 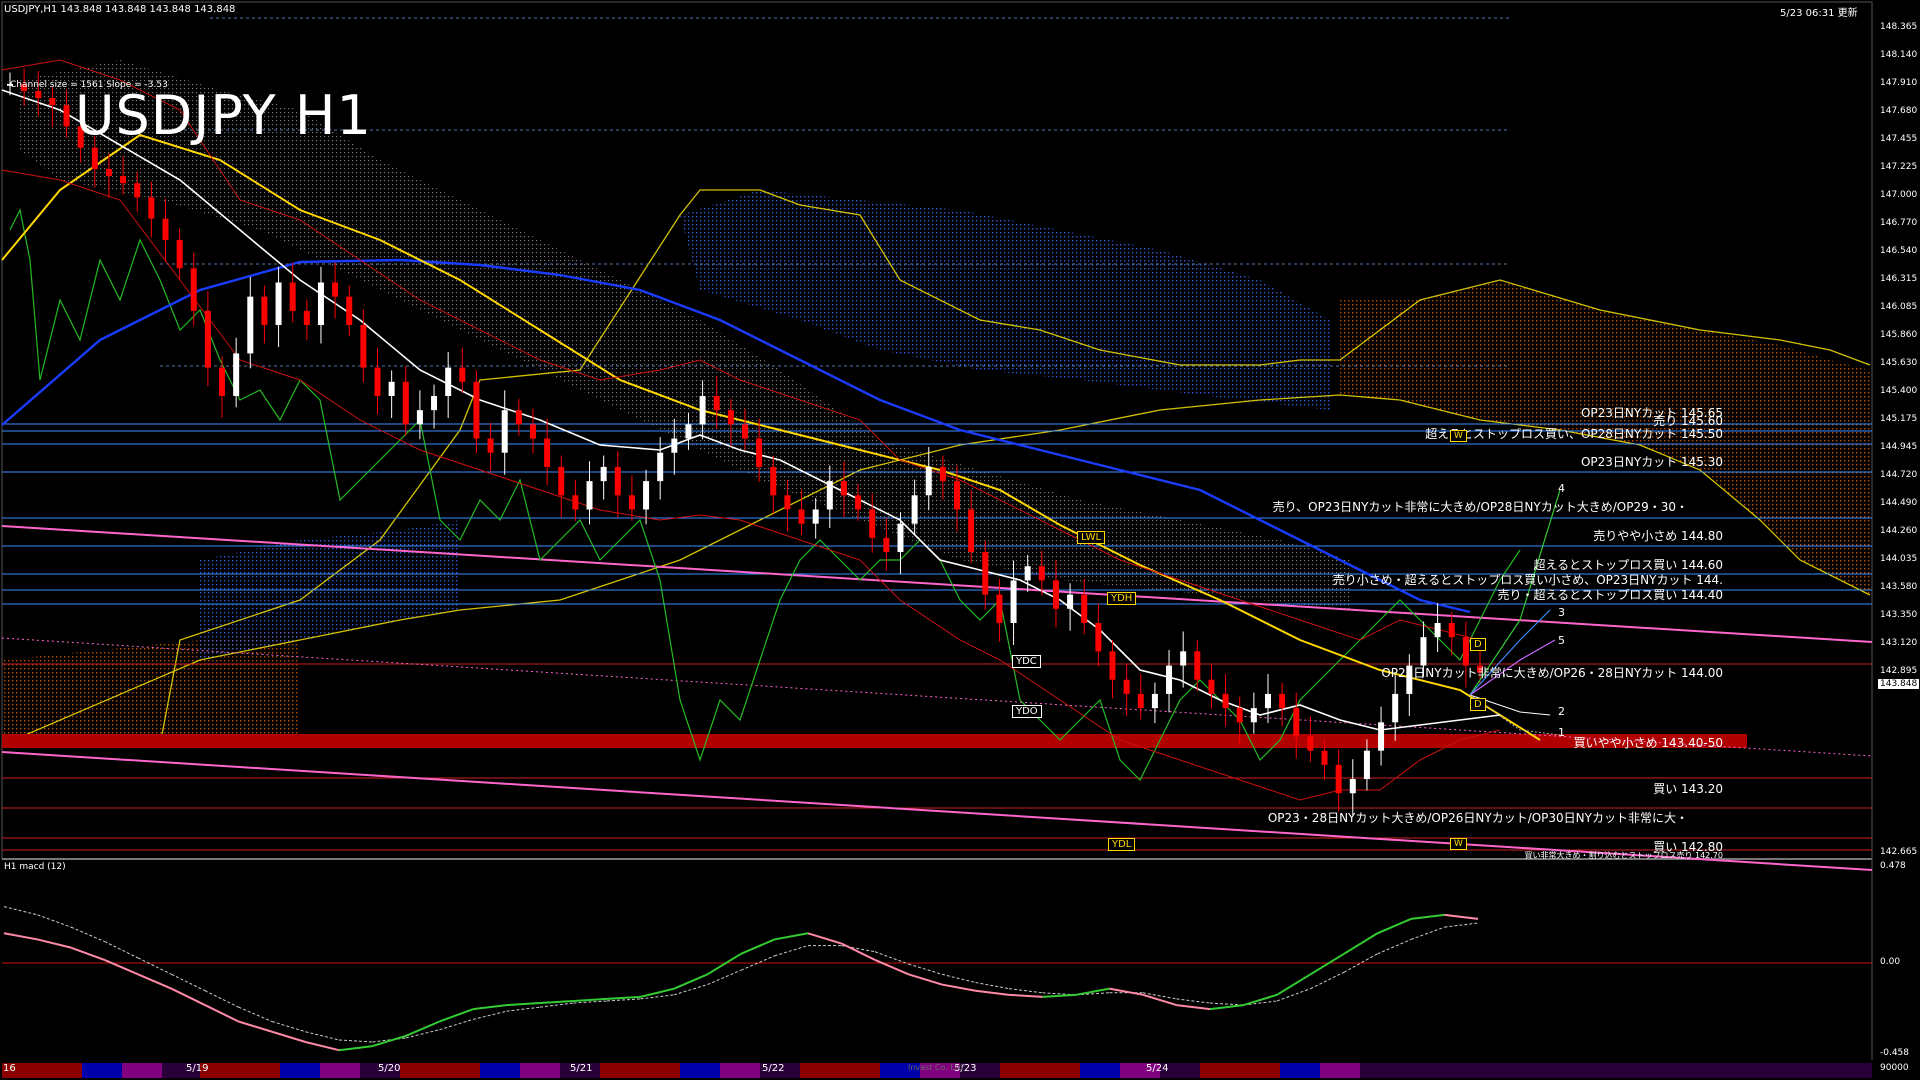 What do you see at coordinates (1610, 595) in the screenshot?
I see `order-label-sell-stop-144-40: 売り・超えるとストップロス買い 144.40` at bounding box center [1610, 595].